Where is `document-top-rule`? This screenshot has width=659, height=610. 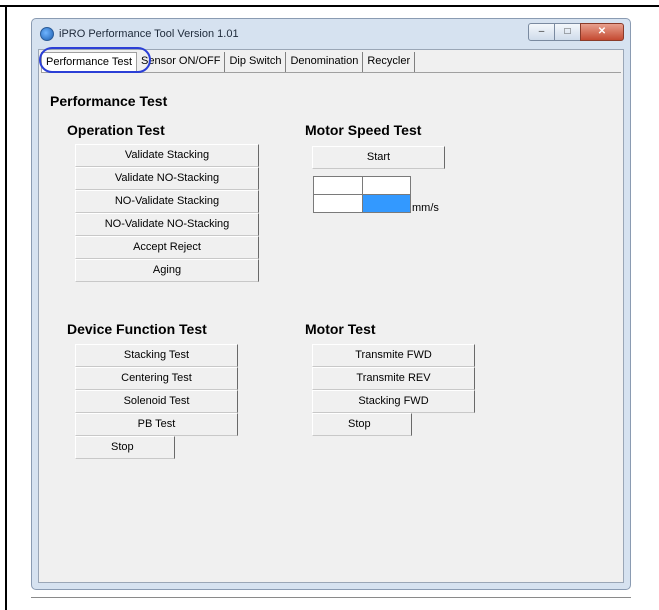
document-top-rule is located at coordinates (329, 6).